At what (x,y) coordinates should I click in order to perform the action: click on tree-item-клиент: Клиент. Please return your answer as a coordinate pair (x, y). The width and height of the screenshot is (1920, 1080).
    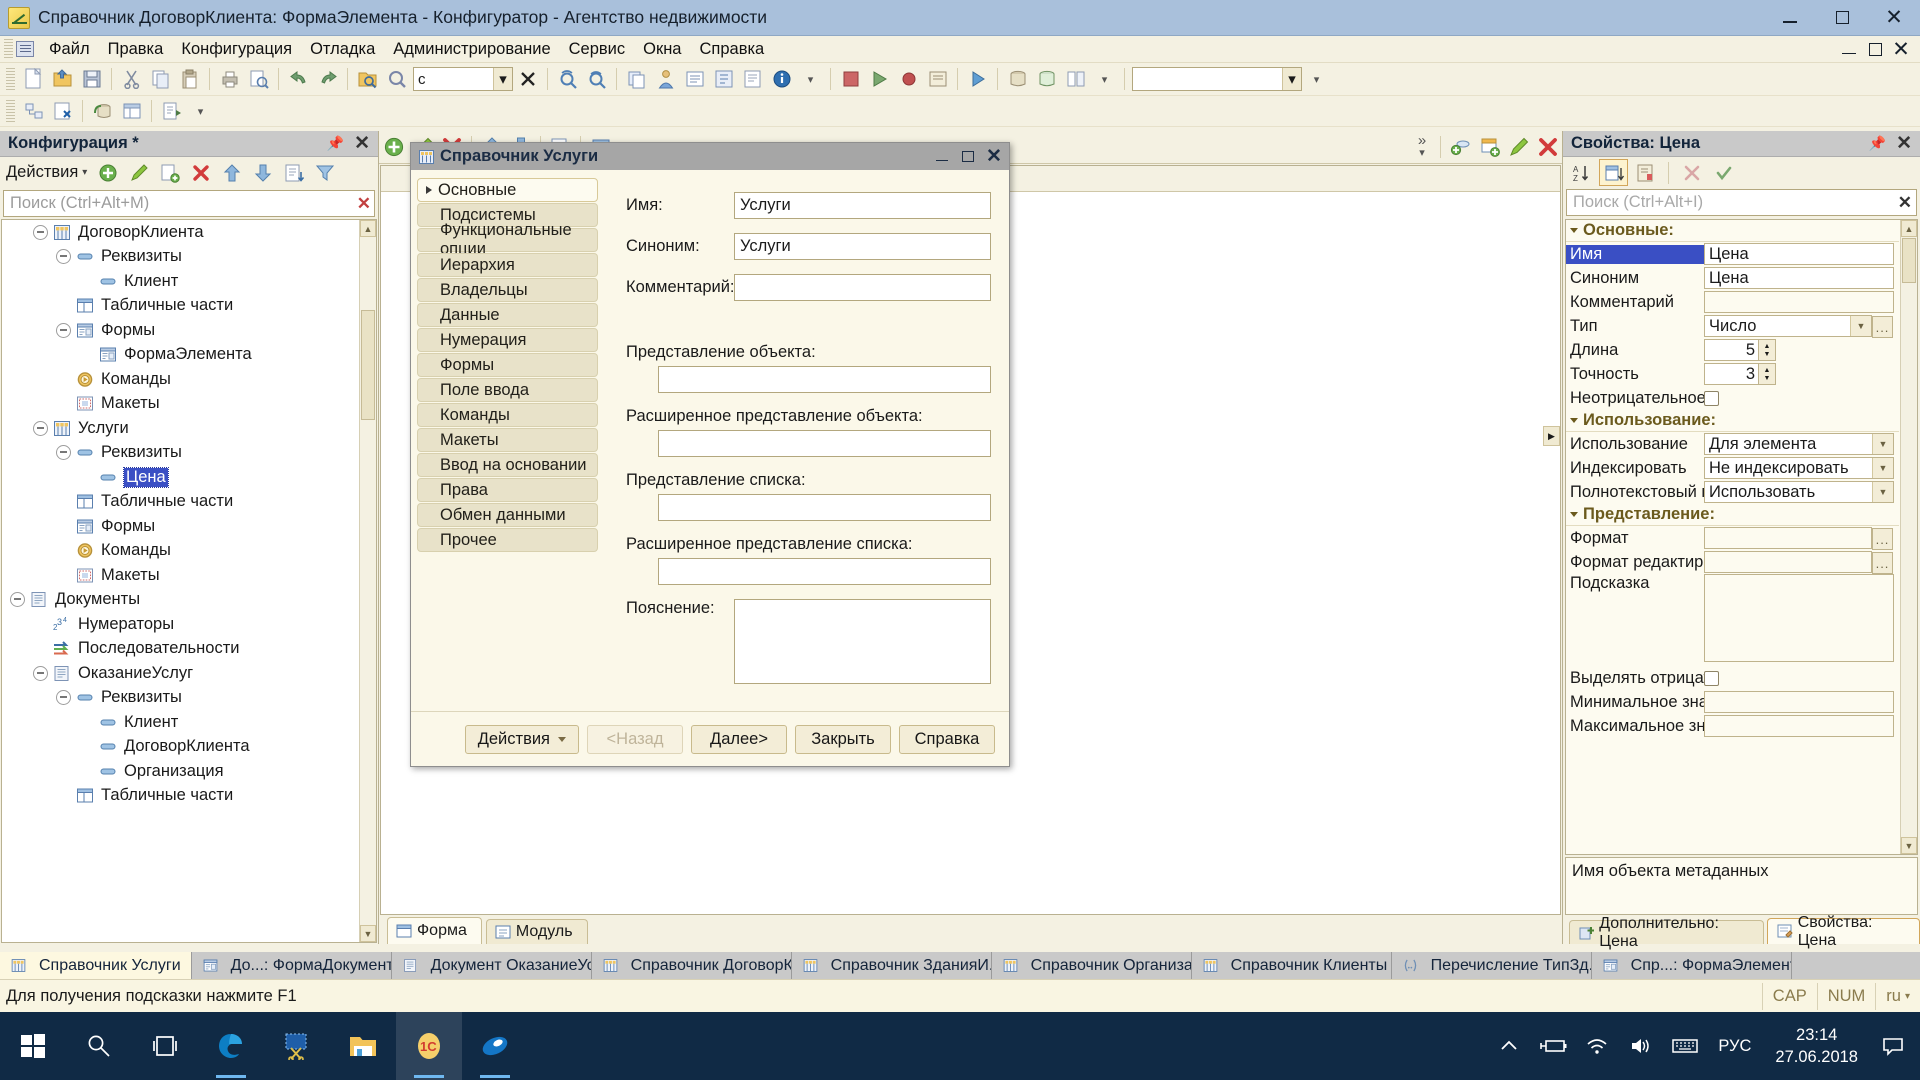
    Looking at the image, I should click on (189, 281).